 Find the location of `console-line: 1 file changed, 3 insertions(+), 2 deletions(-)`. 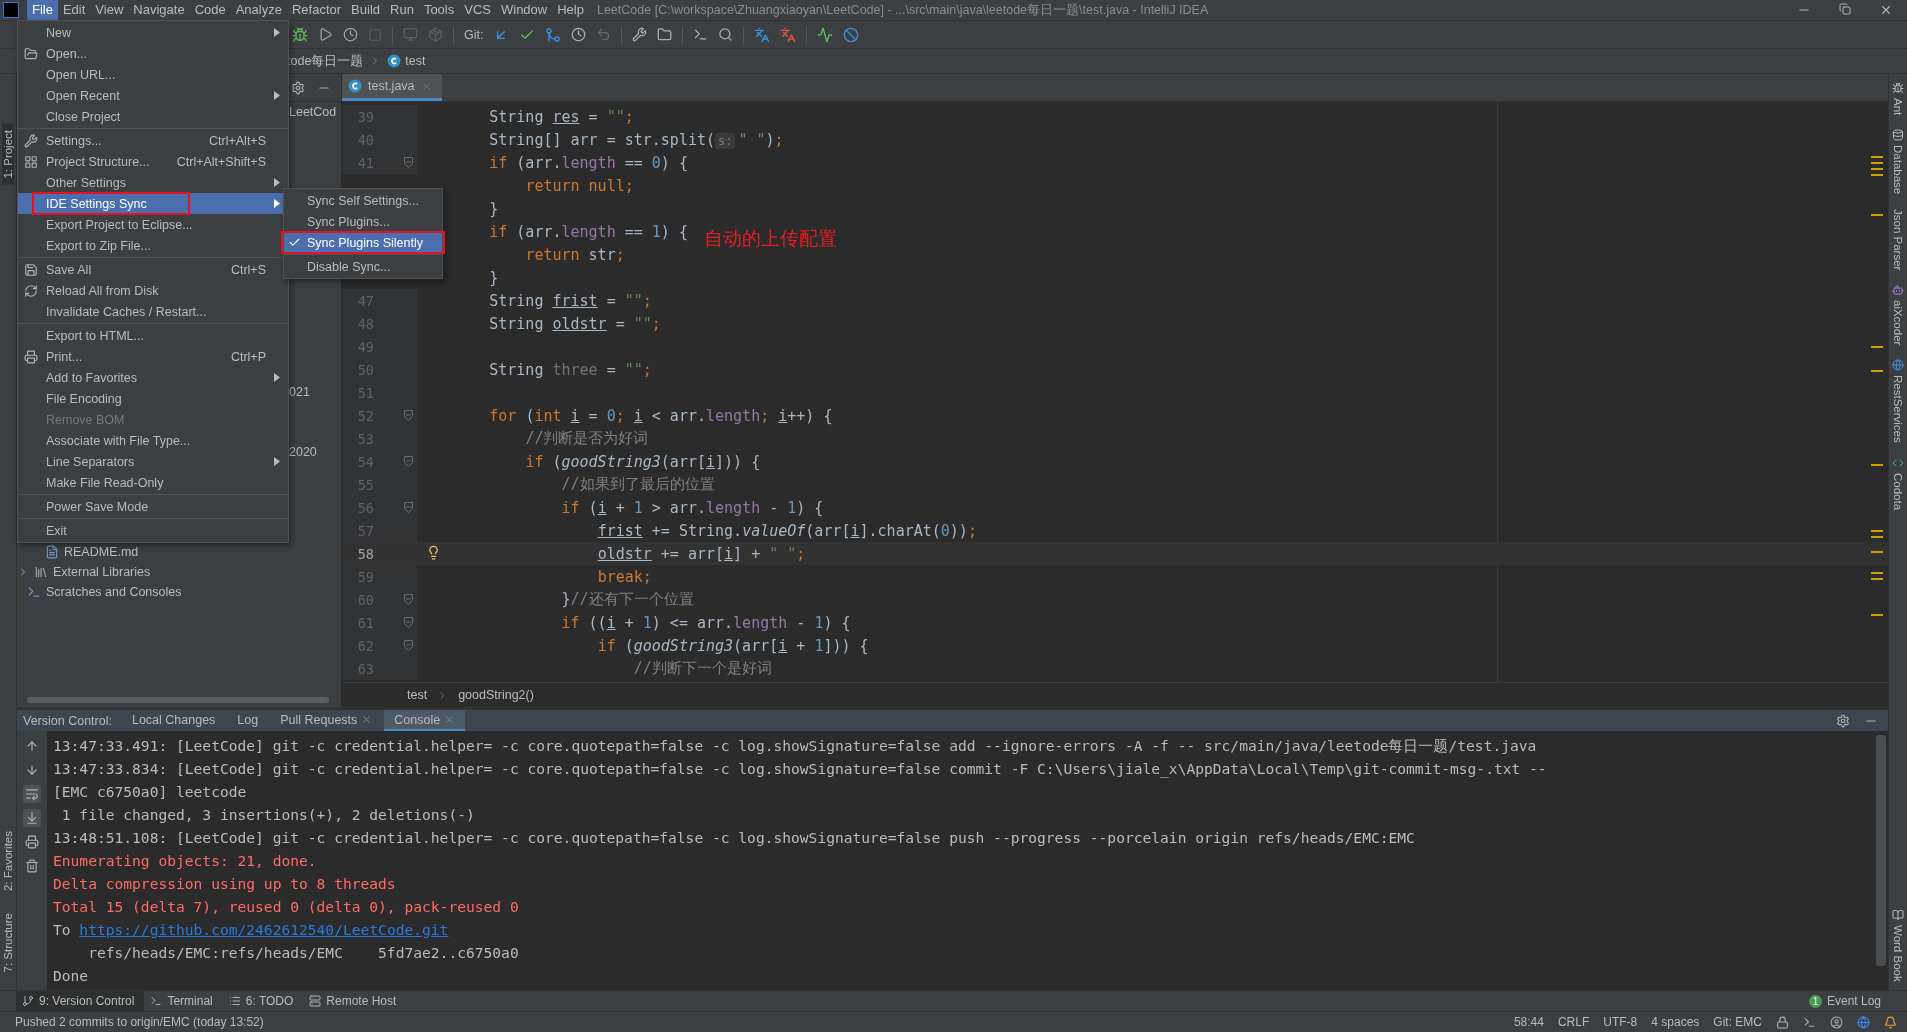

console-line: 1 file changed, 3 insertions(+), 2 deletions(-) is located at coordinates (268, 815).